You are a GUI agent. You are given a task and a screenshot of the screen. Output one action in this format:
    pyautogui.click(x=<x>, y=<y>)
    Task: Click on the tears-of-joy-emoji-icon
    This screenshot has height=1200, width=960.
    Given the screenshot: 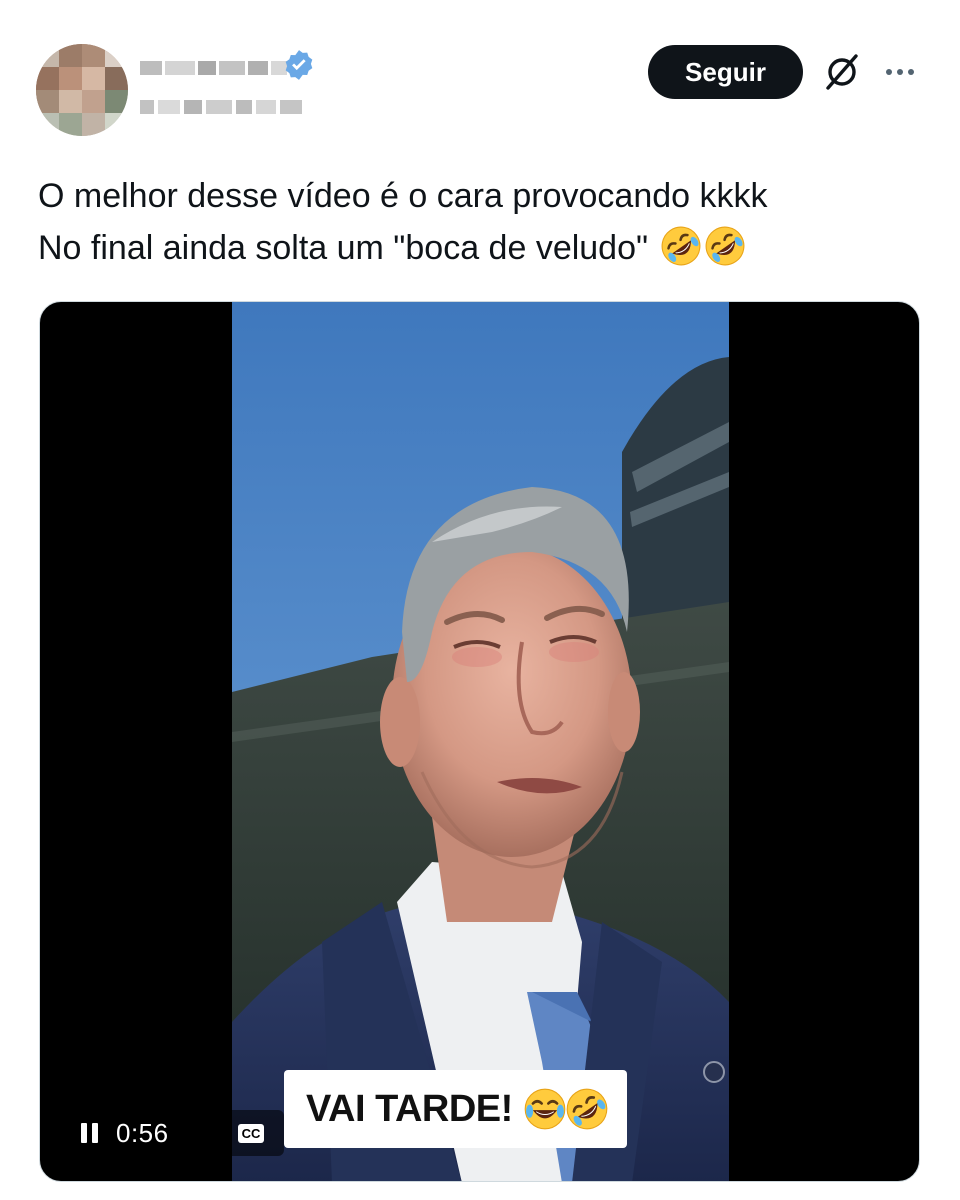 What is the action you would take?
    pyautogui.click(x=545, y=1109)
    